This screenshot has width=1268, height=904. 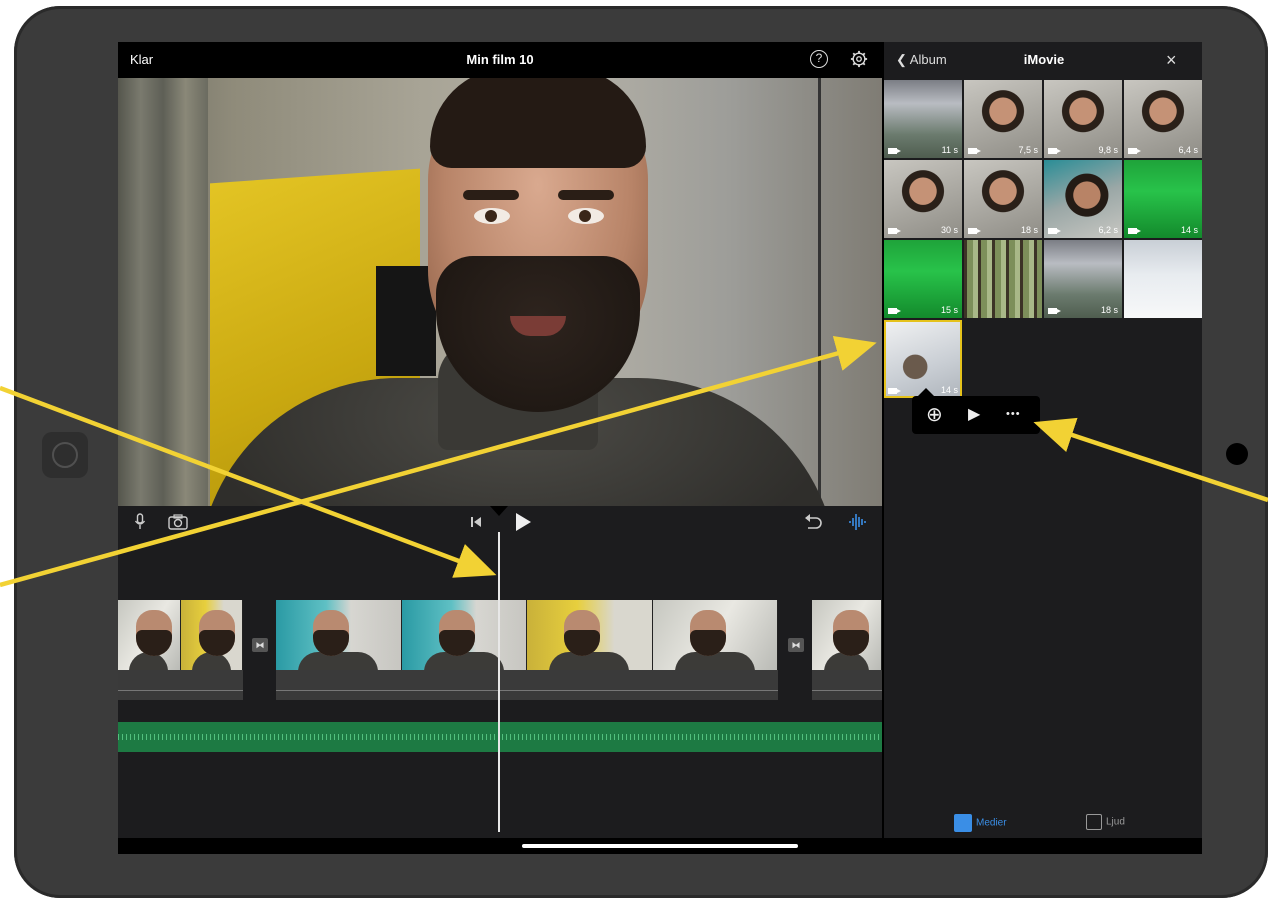 What do you see at coordinates (1188, 150) in the screenshot?
I see `media-duration: 6,4 s` at bounding box center [1188, 150].